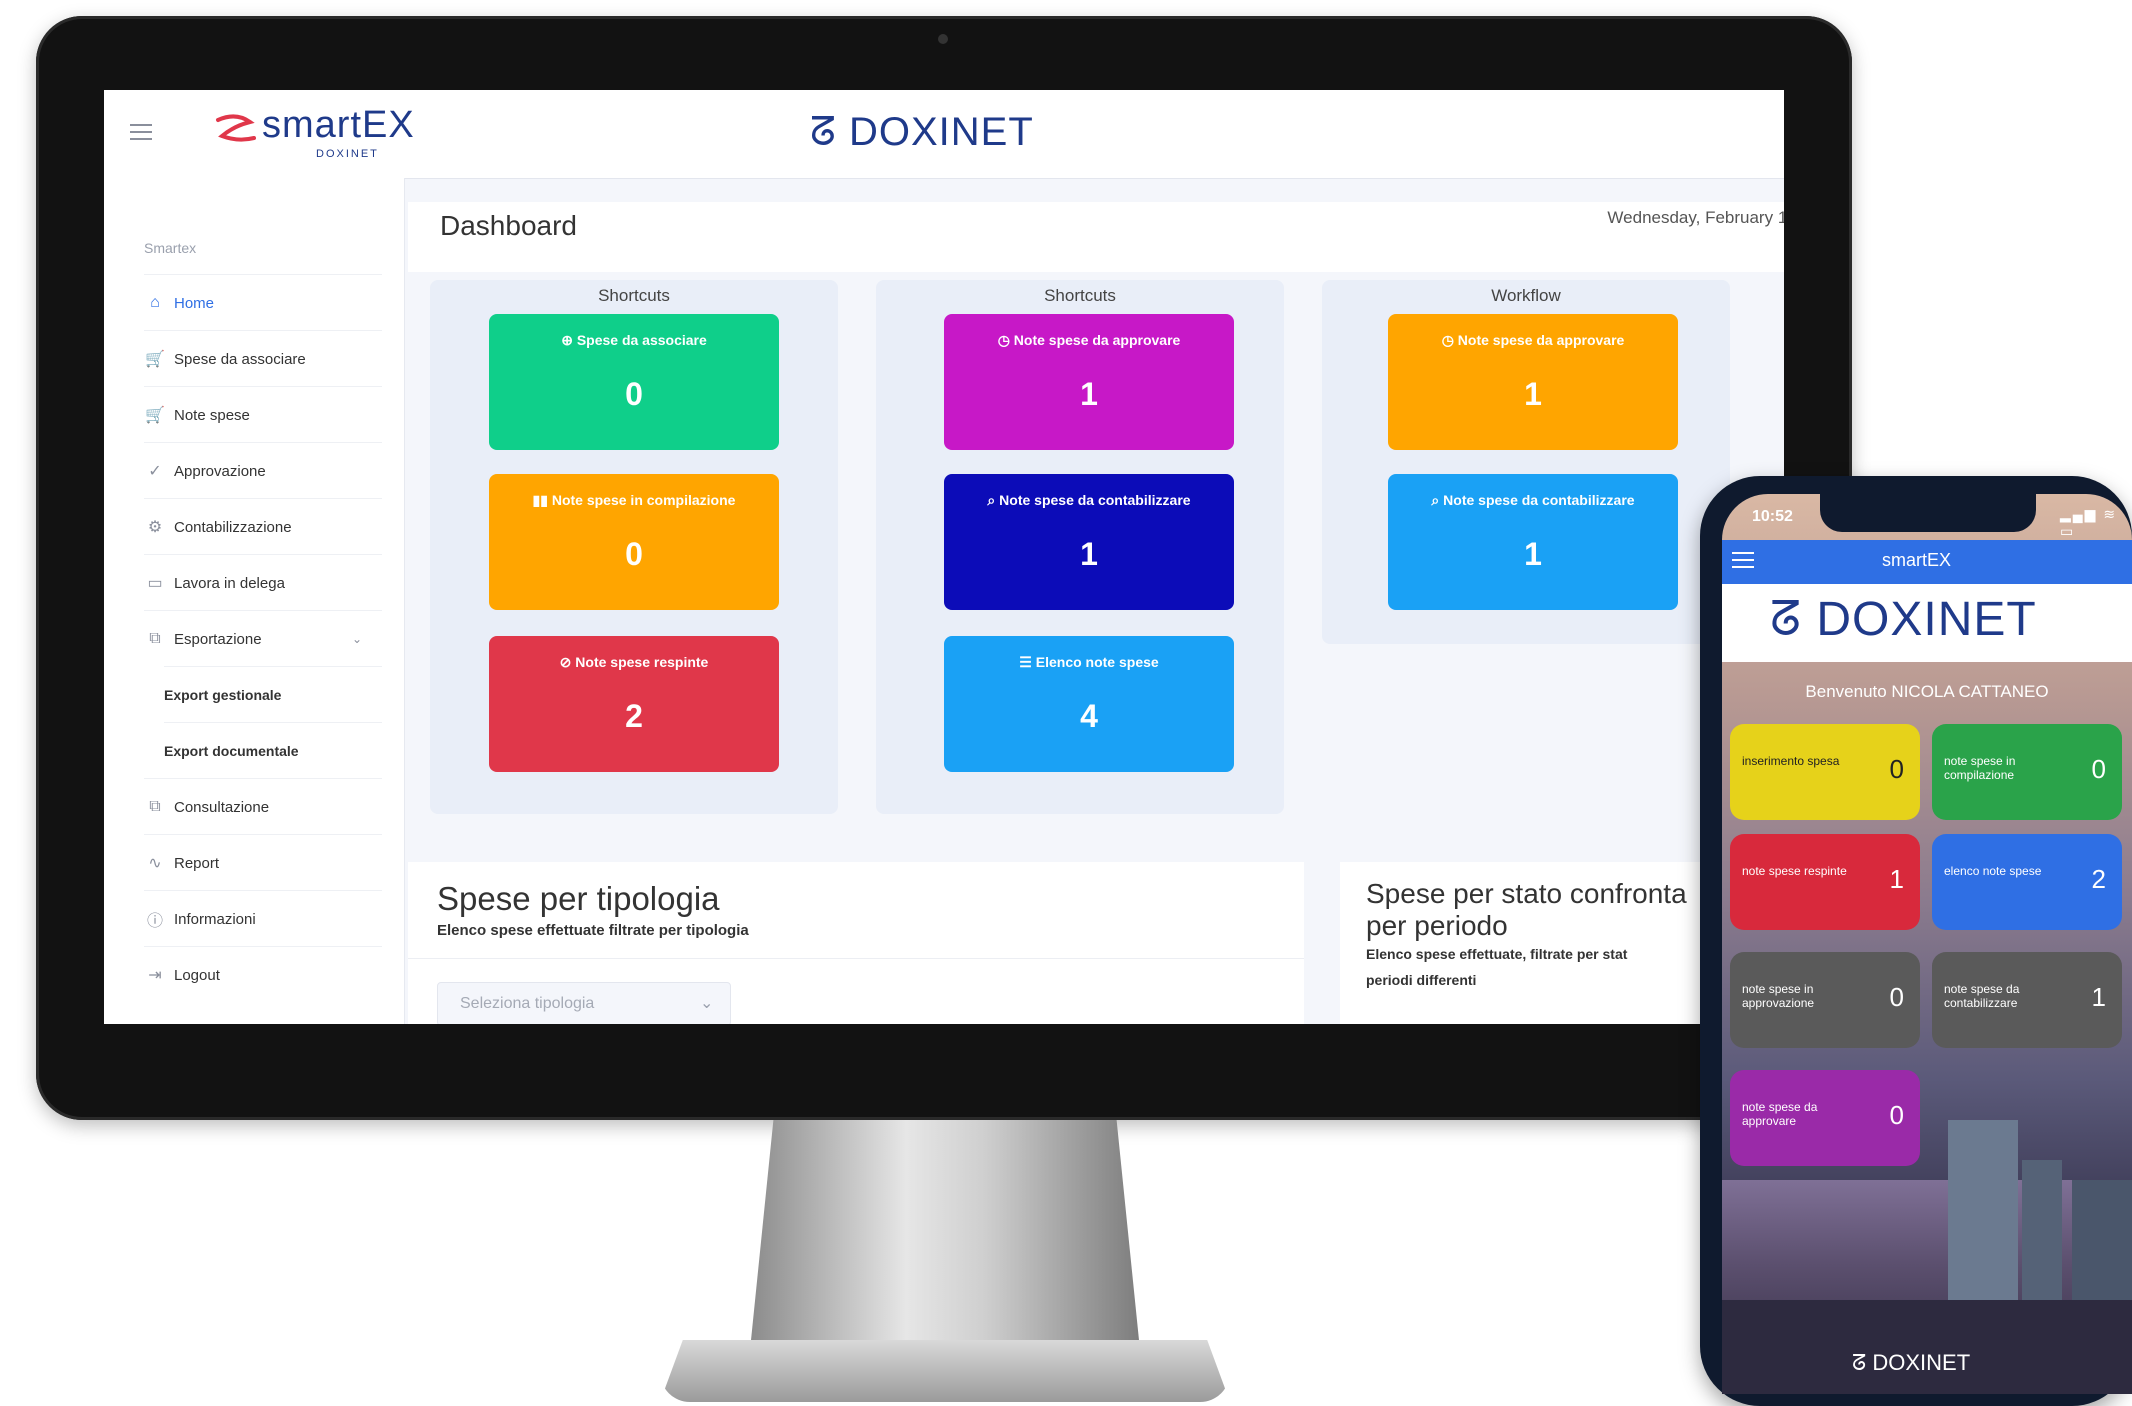  What do you see at coordinates (220, 471) in the screenshot?
I see `sidebar-item-label: Approvazione` at bounding box center [220, 471].